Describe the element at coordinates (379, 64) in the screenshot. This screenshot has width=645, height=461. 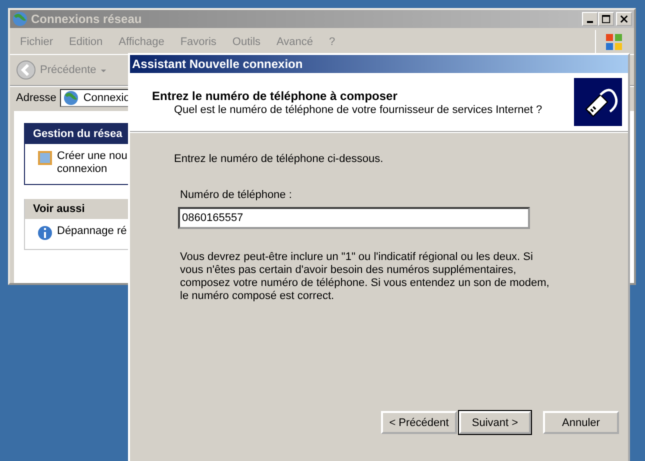
I see `dialog-title: Assistant Nouvelle connexion` at that location.